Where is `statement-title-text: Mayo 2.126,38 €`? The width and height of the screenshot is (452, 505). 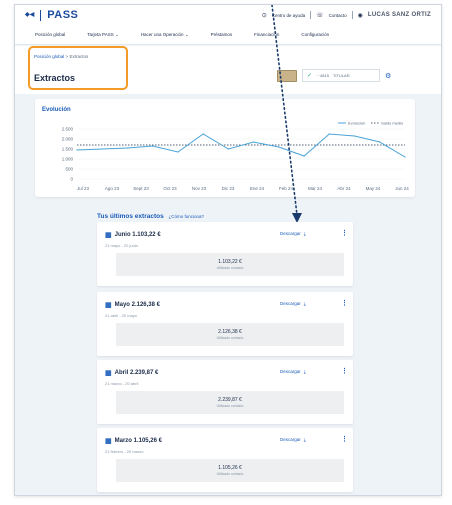 statement-title-text: Mayo 2.126,38 € is located at coordinates (137, 305).